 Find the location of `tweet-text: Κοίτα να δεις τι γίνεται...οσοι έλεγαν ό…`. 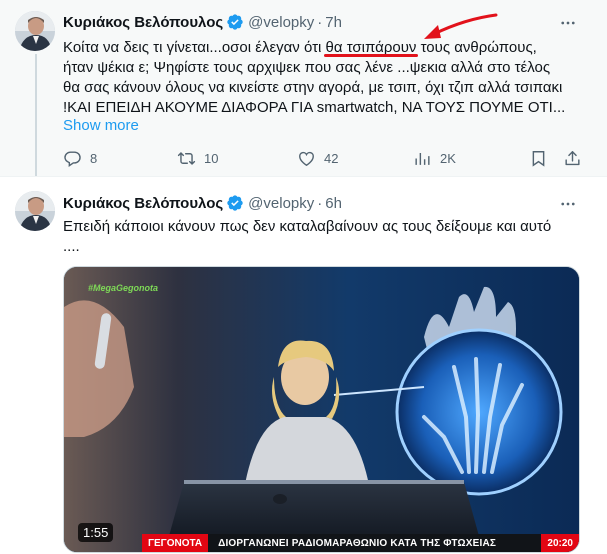

tweet-text: Κοίτα να δεις τι γίνεται...οσοι έλεγαν ό… is located at coordinates (314, 77).